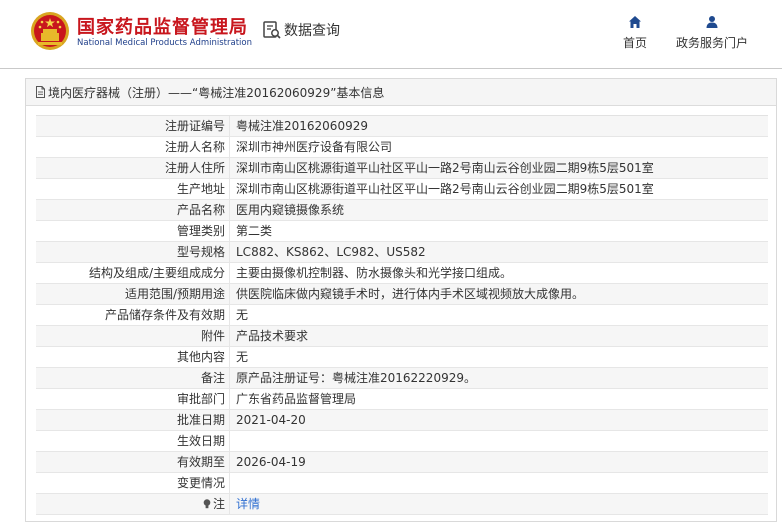 This screenshot has width=782, height=527. What do you see at coordinates (712, 43) in the screenshot?
I see `nav-service-portal-label: 政务服务门户` at bounding box center [712, 43].